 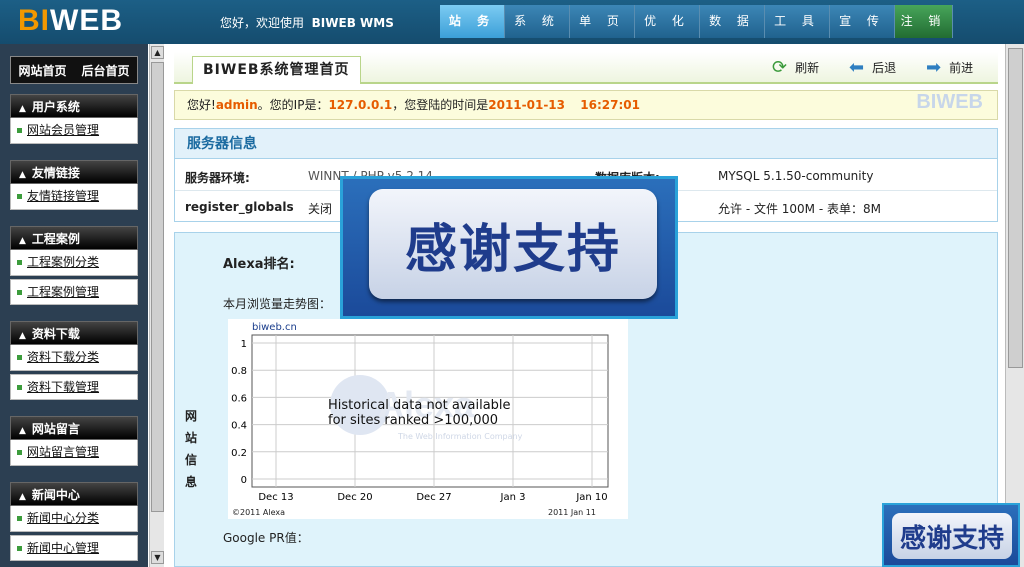 What do you see at coordinates (275, 497) in the screenshot?
I see `chart-x-tick: Dec 13` at bounding box center [275, 497].